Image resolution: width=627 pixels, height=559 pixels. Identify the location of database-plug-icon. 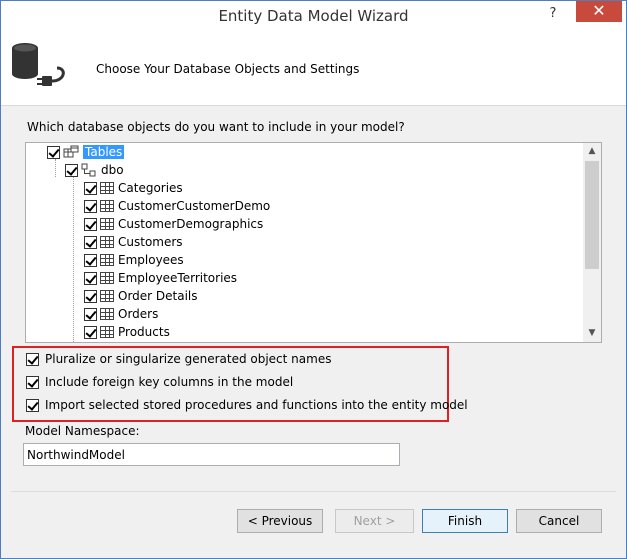
(38, 64).